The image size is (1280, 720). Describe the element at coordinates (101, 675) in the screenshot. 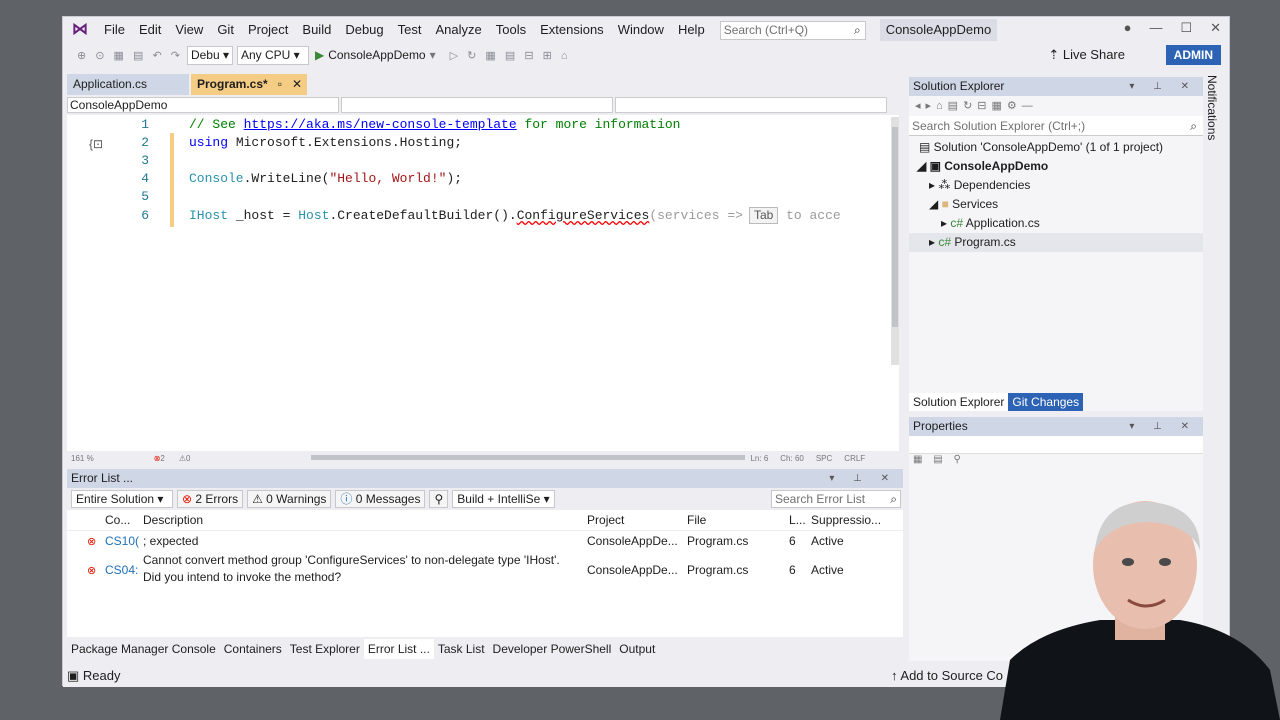

I see `status-text: Ready` at that location.